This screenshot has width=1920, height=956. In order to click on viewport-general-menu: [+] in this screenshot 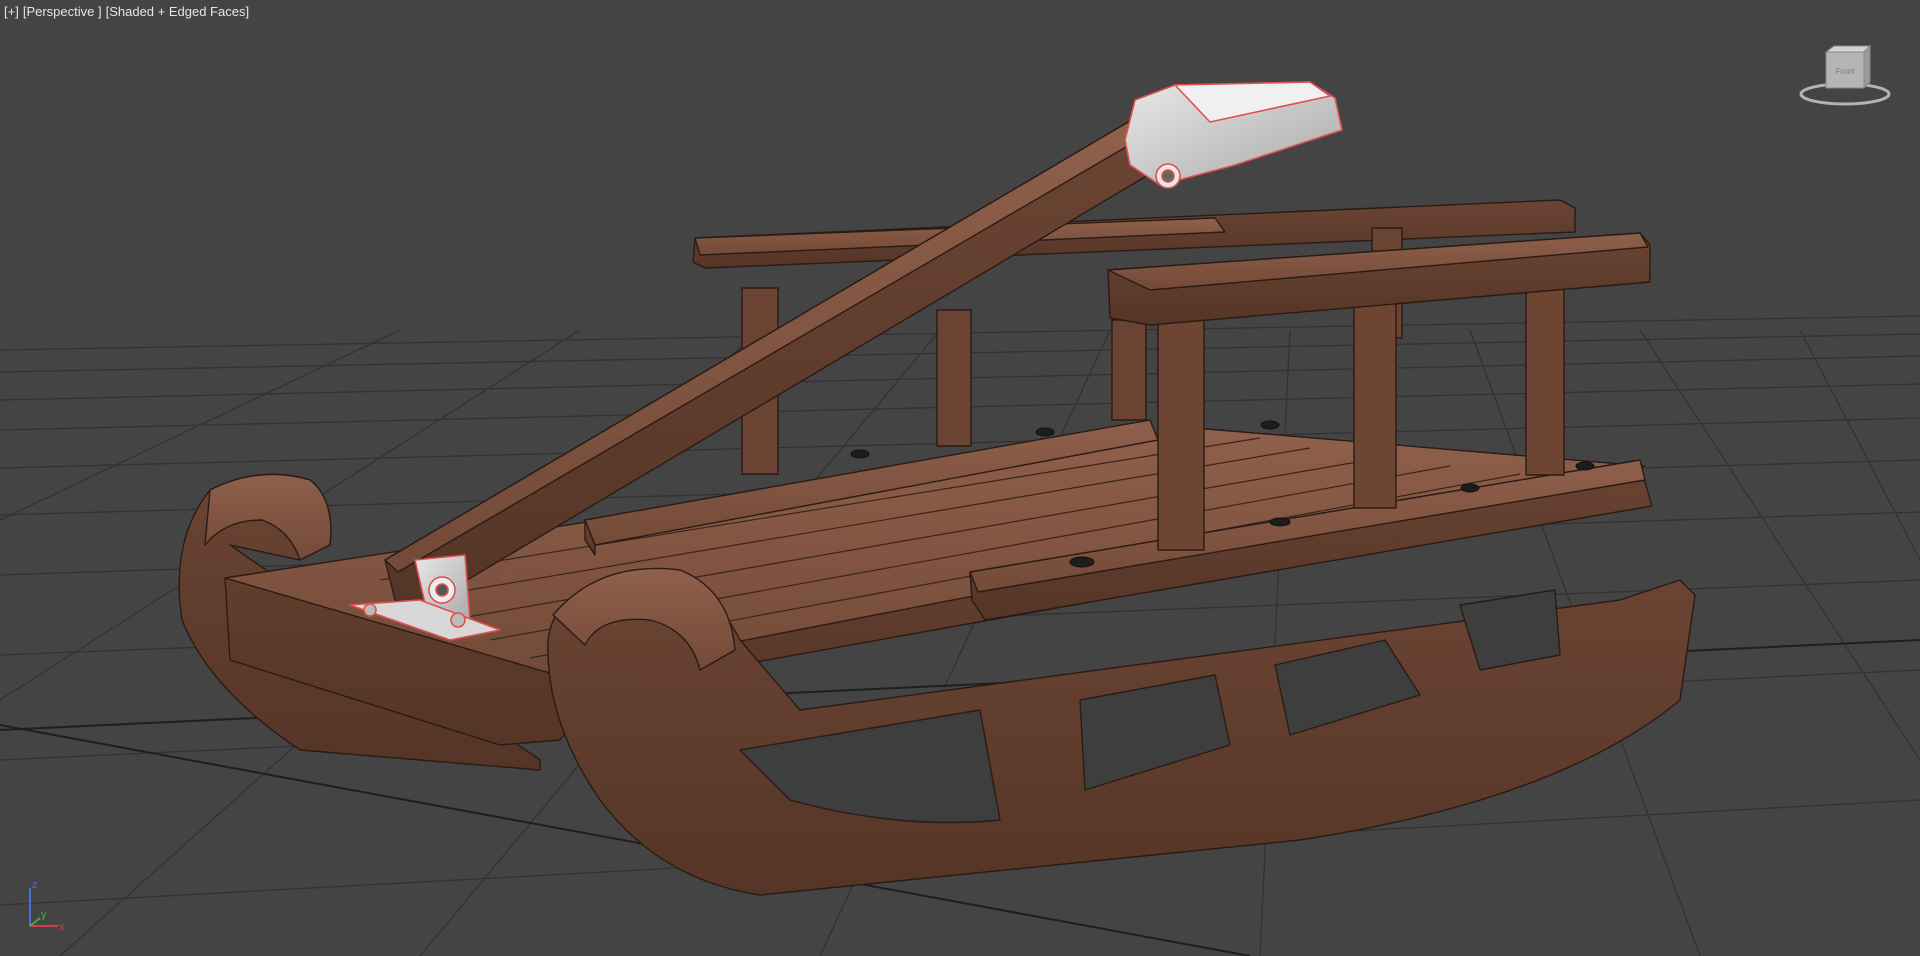, I will do `click(11, 11)`.